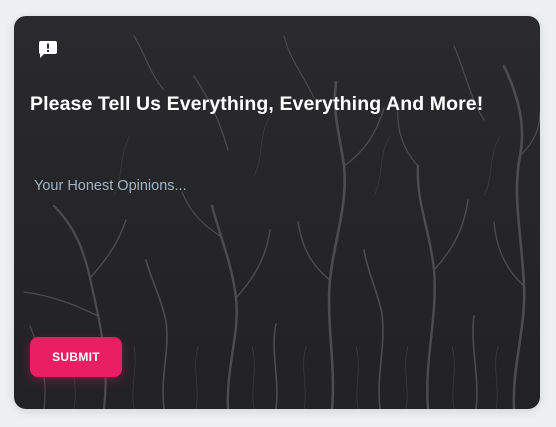 This screenshot has width=556, height=427. Describe the element at coordinates (76, 357) in the screenshot. I see `submit-button: SUBMIT` at that location.